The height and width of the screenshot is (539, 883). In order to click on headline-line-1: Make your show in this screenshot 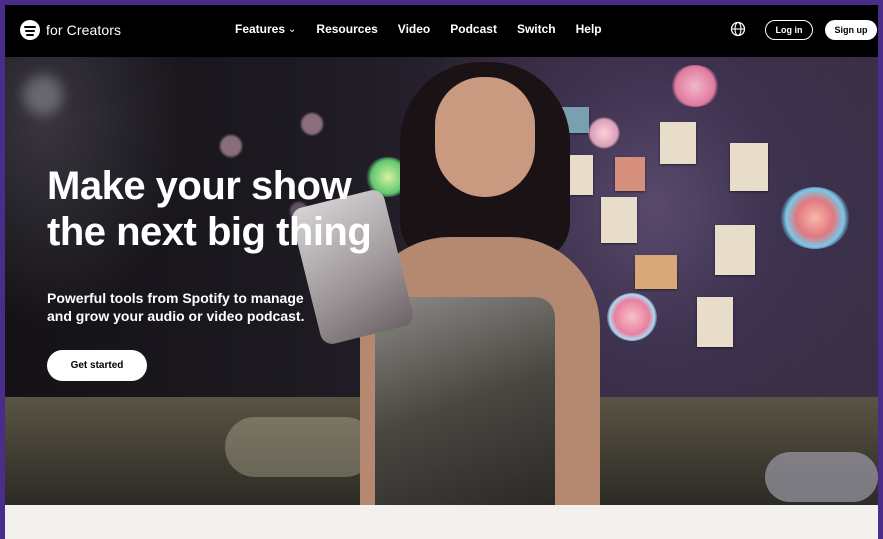, I will do `click(199, 186)`.